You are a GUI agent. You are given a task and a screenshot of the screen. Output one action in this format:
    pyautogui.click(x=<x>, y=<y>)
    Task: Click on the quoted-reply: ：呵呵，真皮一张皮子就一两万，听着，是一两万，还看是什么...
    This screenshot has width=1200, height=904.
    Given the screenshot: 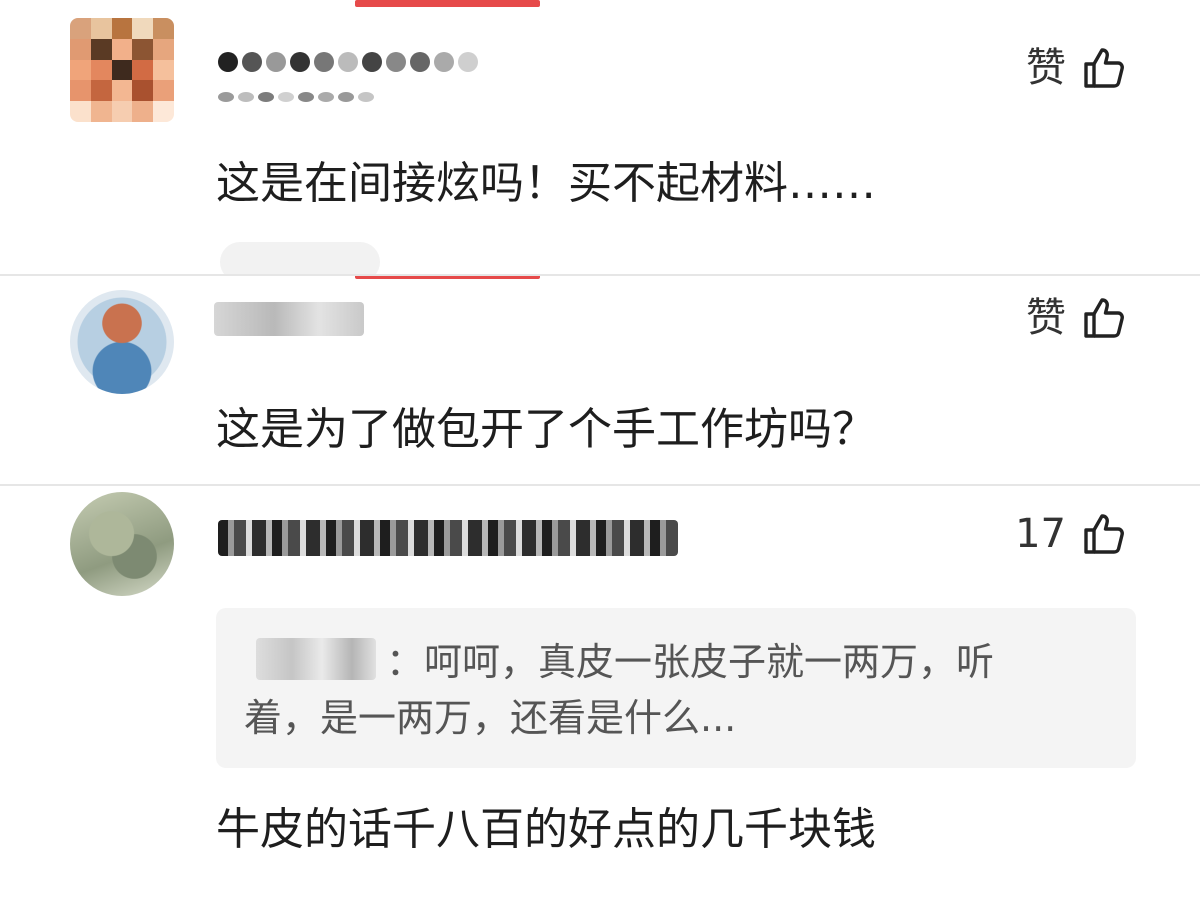 What is the action you would take?
    pyautogui.click(x=676, y=688)
    